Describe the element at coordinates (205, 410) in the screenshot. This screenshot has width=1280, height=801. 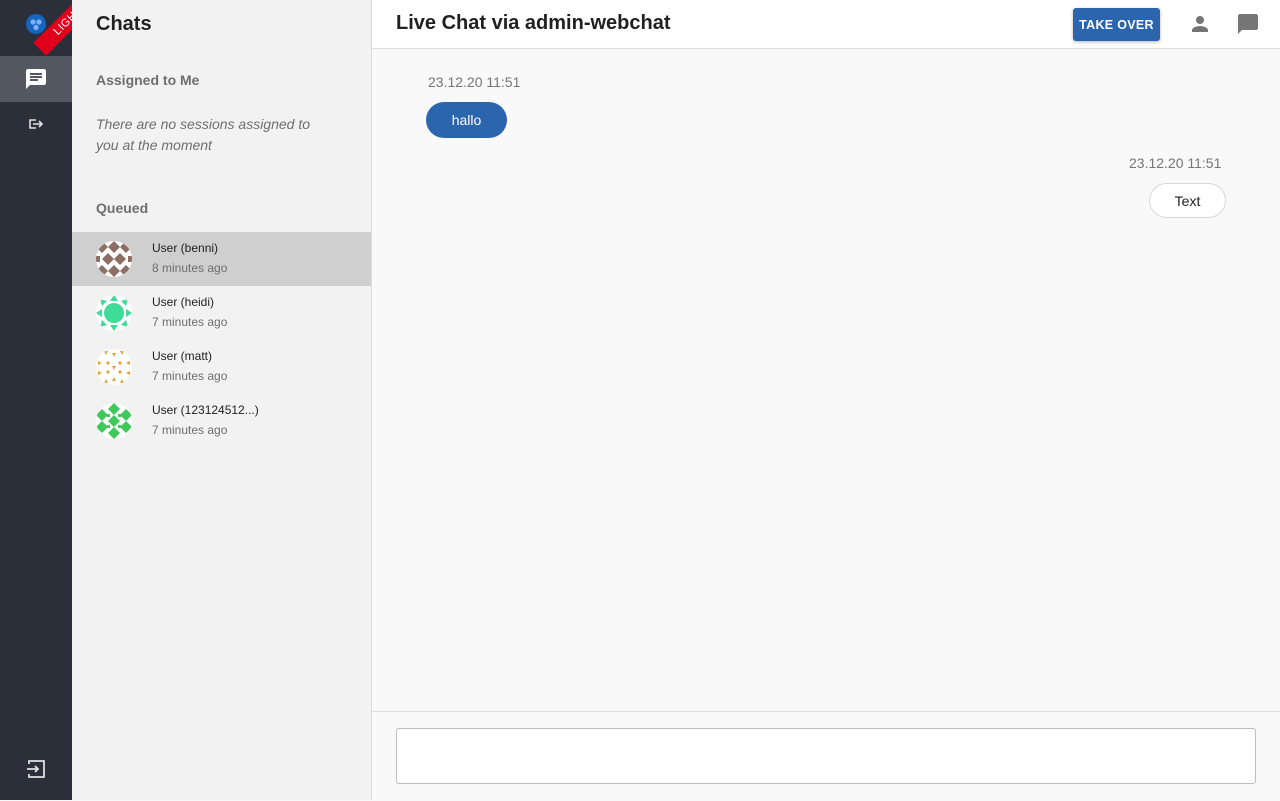
I see `queue-item-name: User (123124512...)` at that location.